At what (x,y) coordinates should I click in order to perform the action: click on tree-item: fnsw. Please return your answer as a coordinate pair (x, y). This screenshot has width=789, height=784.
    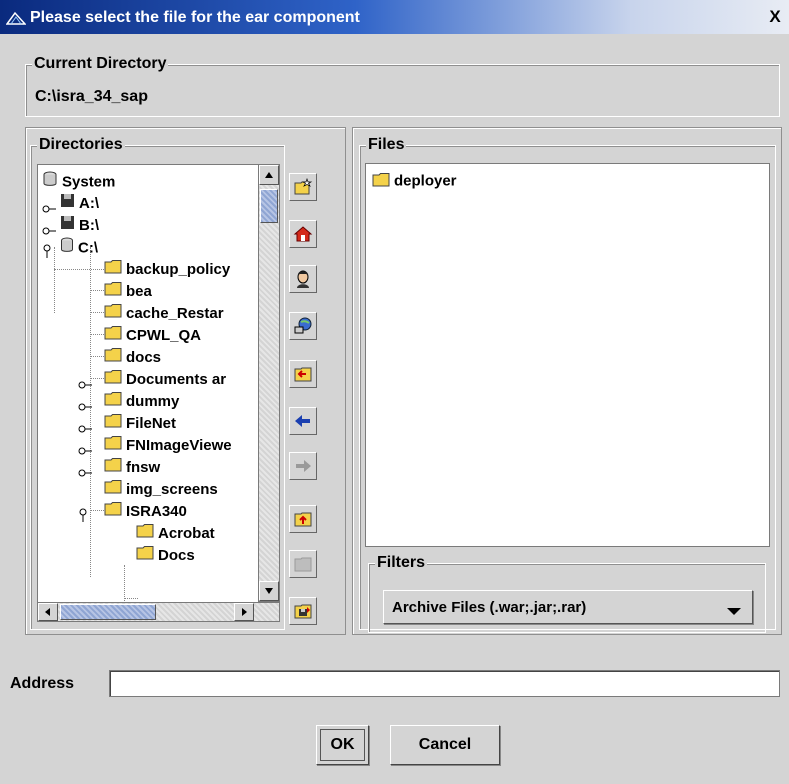
    Looking at the image, I should click on (119, 468).